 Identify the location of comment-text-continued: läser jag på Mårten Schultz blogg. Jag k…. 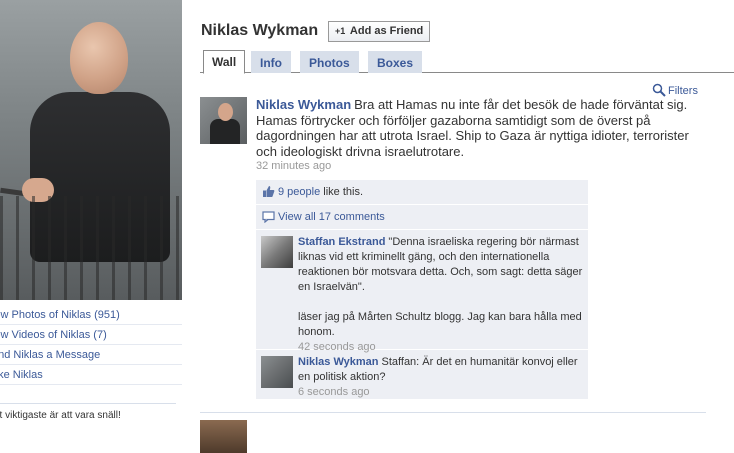
(440, 324).